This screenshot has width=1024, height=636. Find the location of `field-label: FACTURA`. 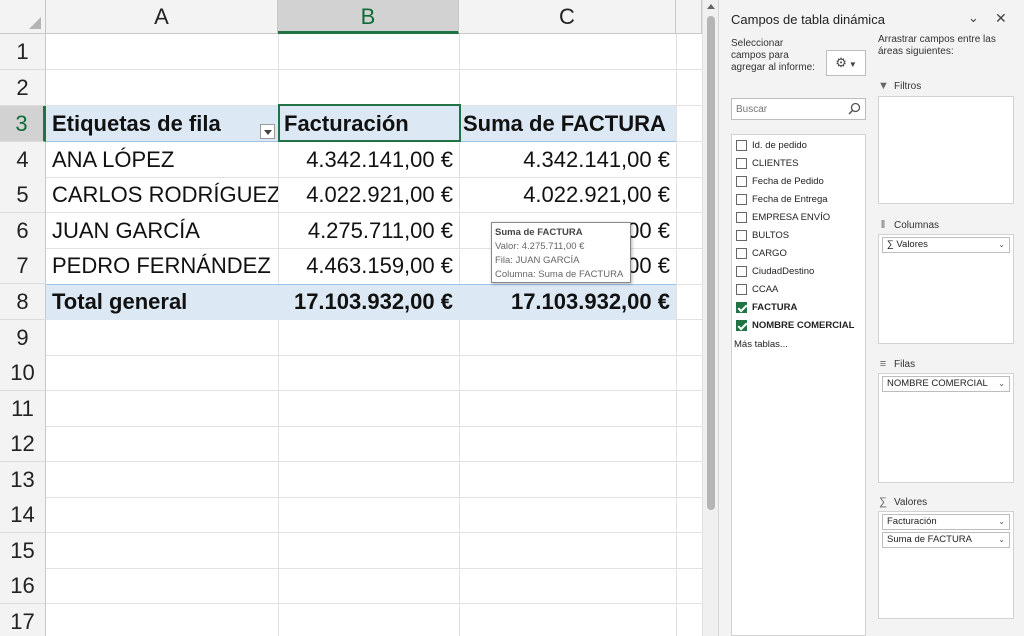

field-label: FACTURA is located at coordinates (775, 307).